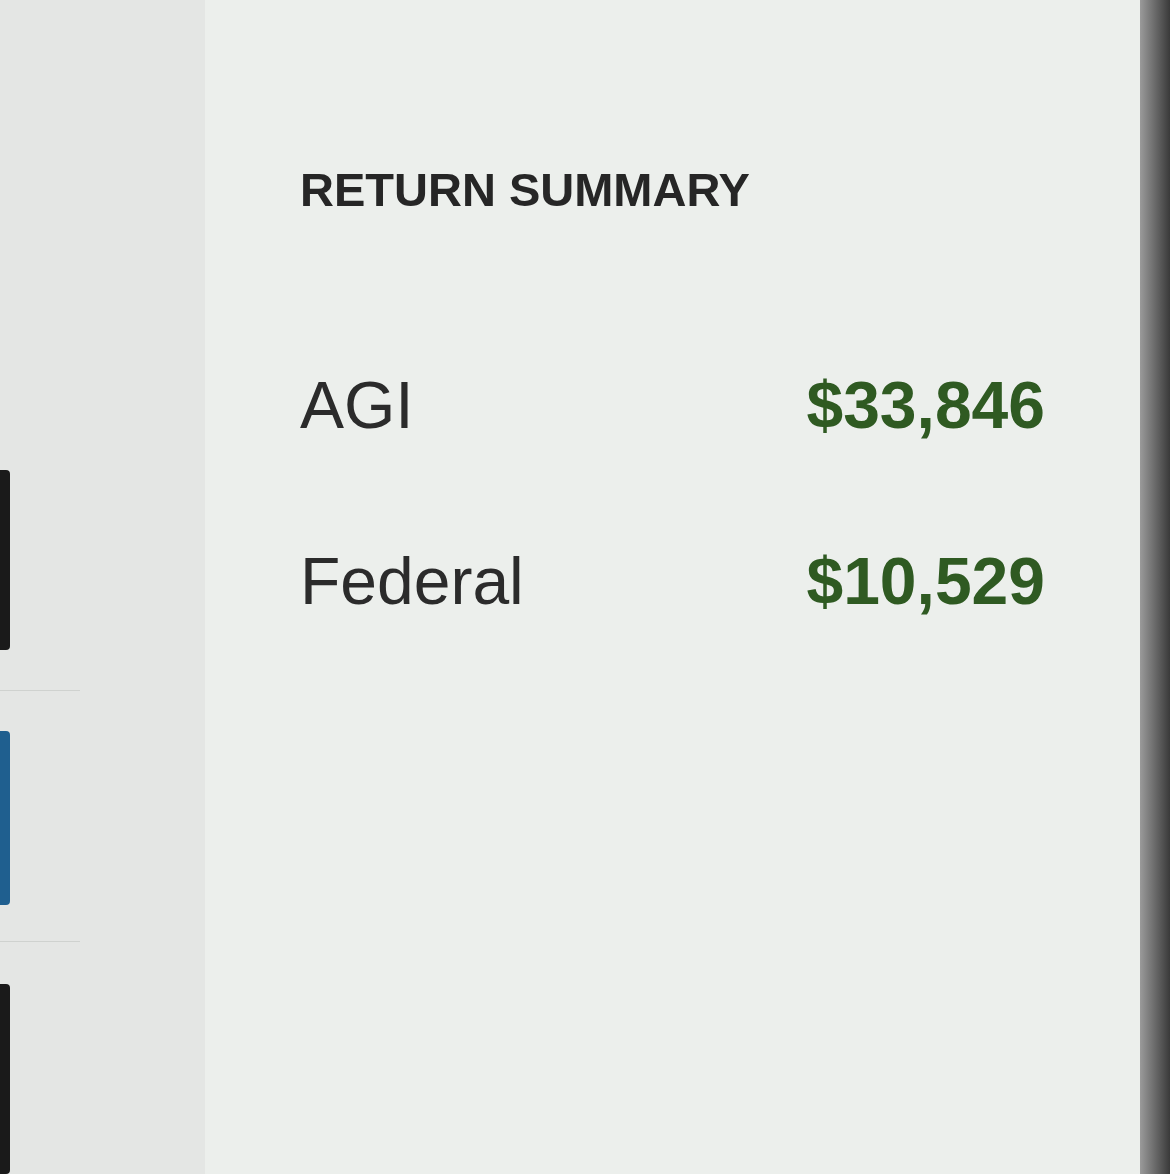 This screenshot has width=1170, height=1174. What do you see at coordinates (357, 405) in the screenshot?
I see `row-label: AGI` at bounding box center [357, 405].